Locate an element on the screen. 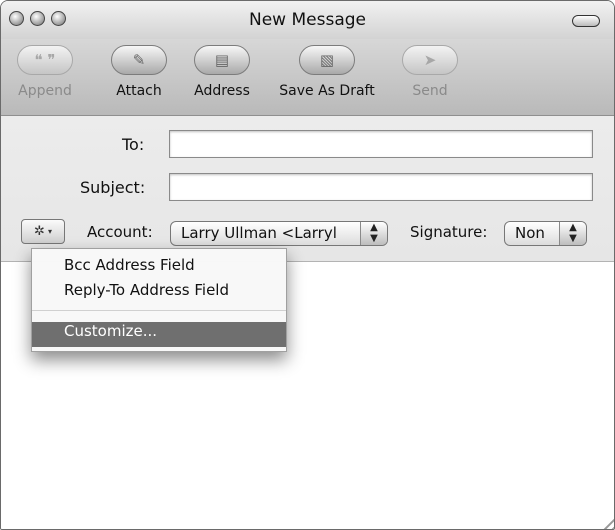  paperclip-icon: ✎ is located at coordinates (139, 59).